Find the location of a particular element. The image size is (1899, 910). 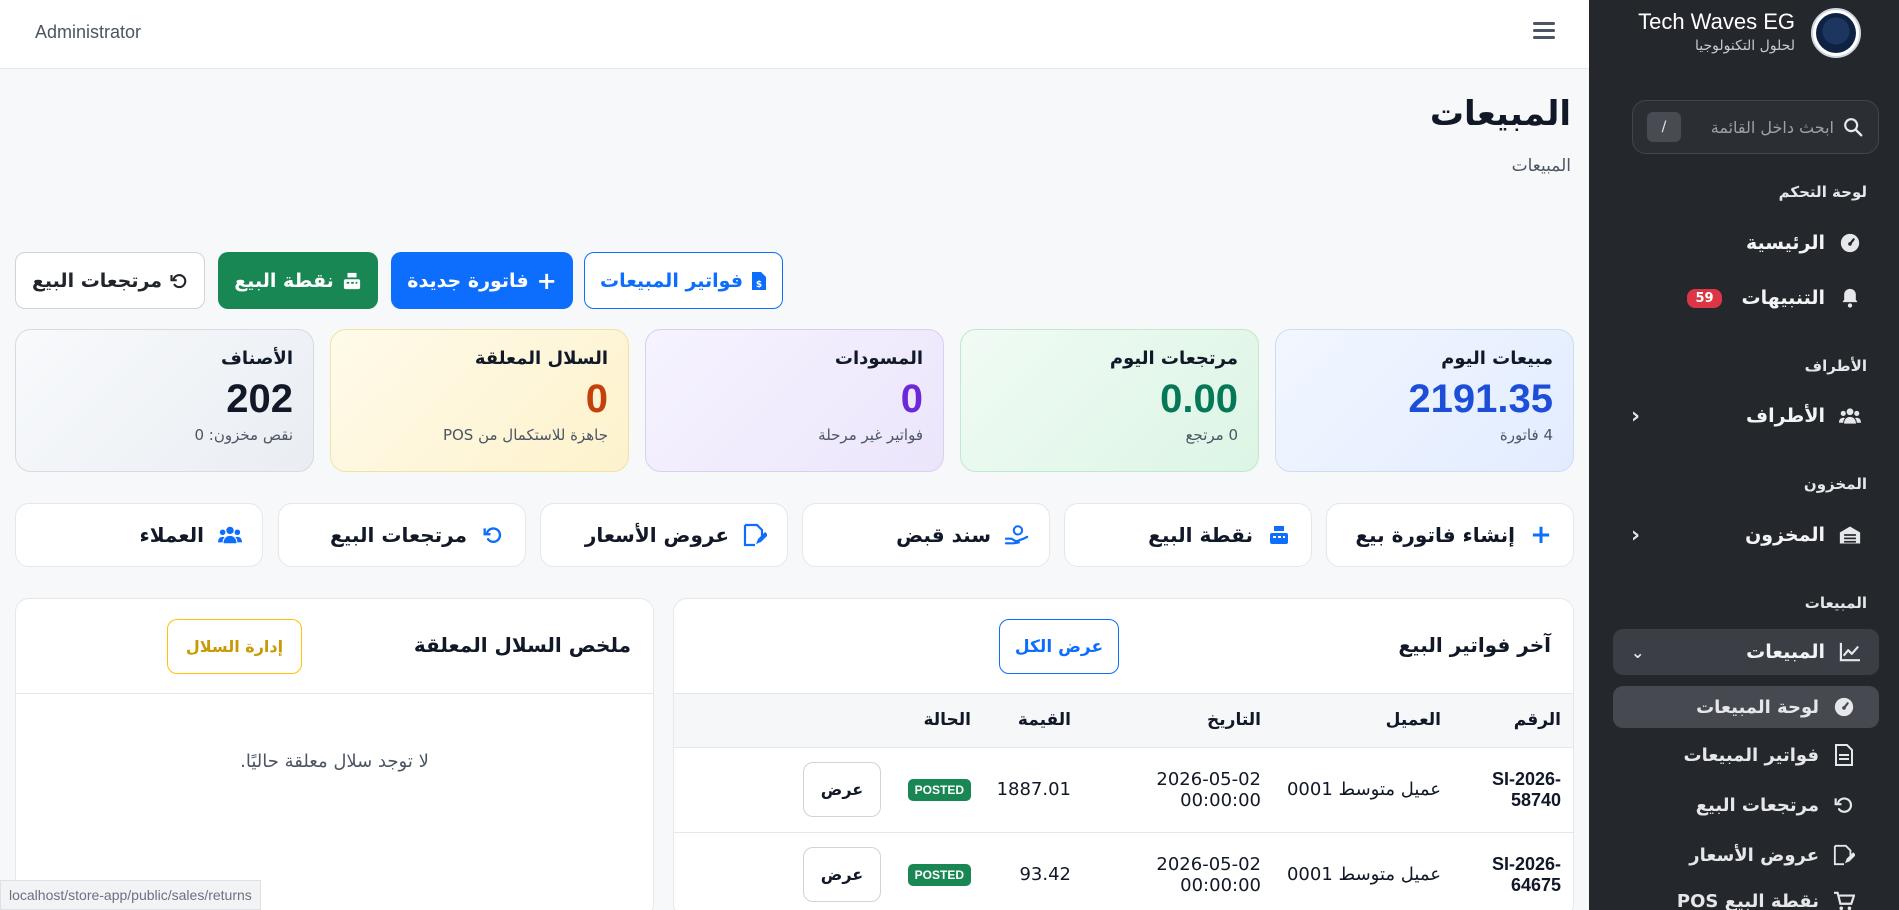

table-header-row: الرقم العميل التاريخ القيمة الحالة is located at coordinates (1123, 720).